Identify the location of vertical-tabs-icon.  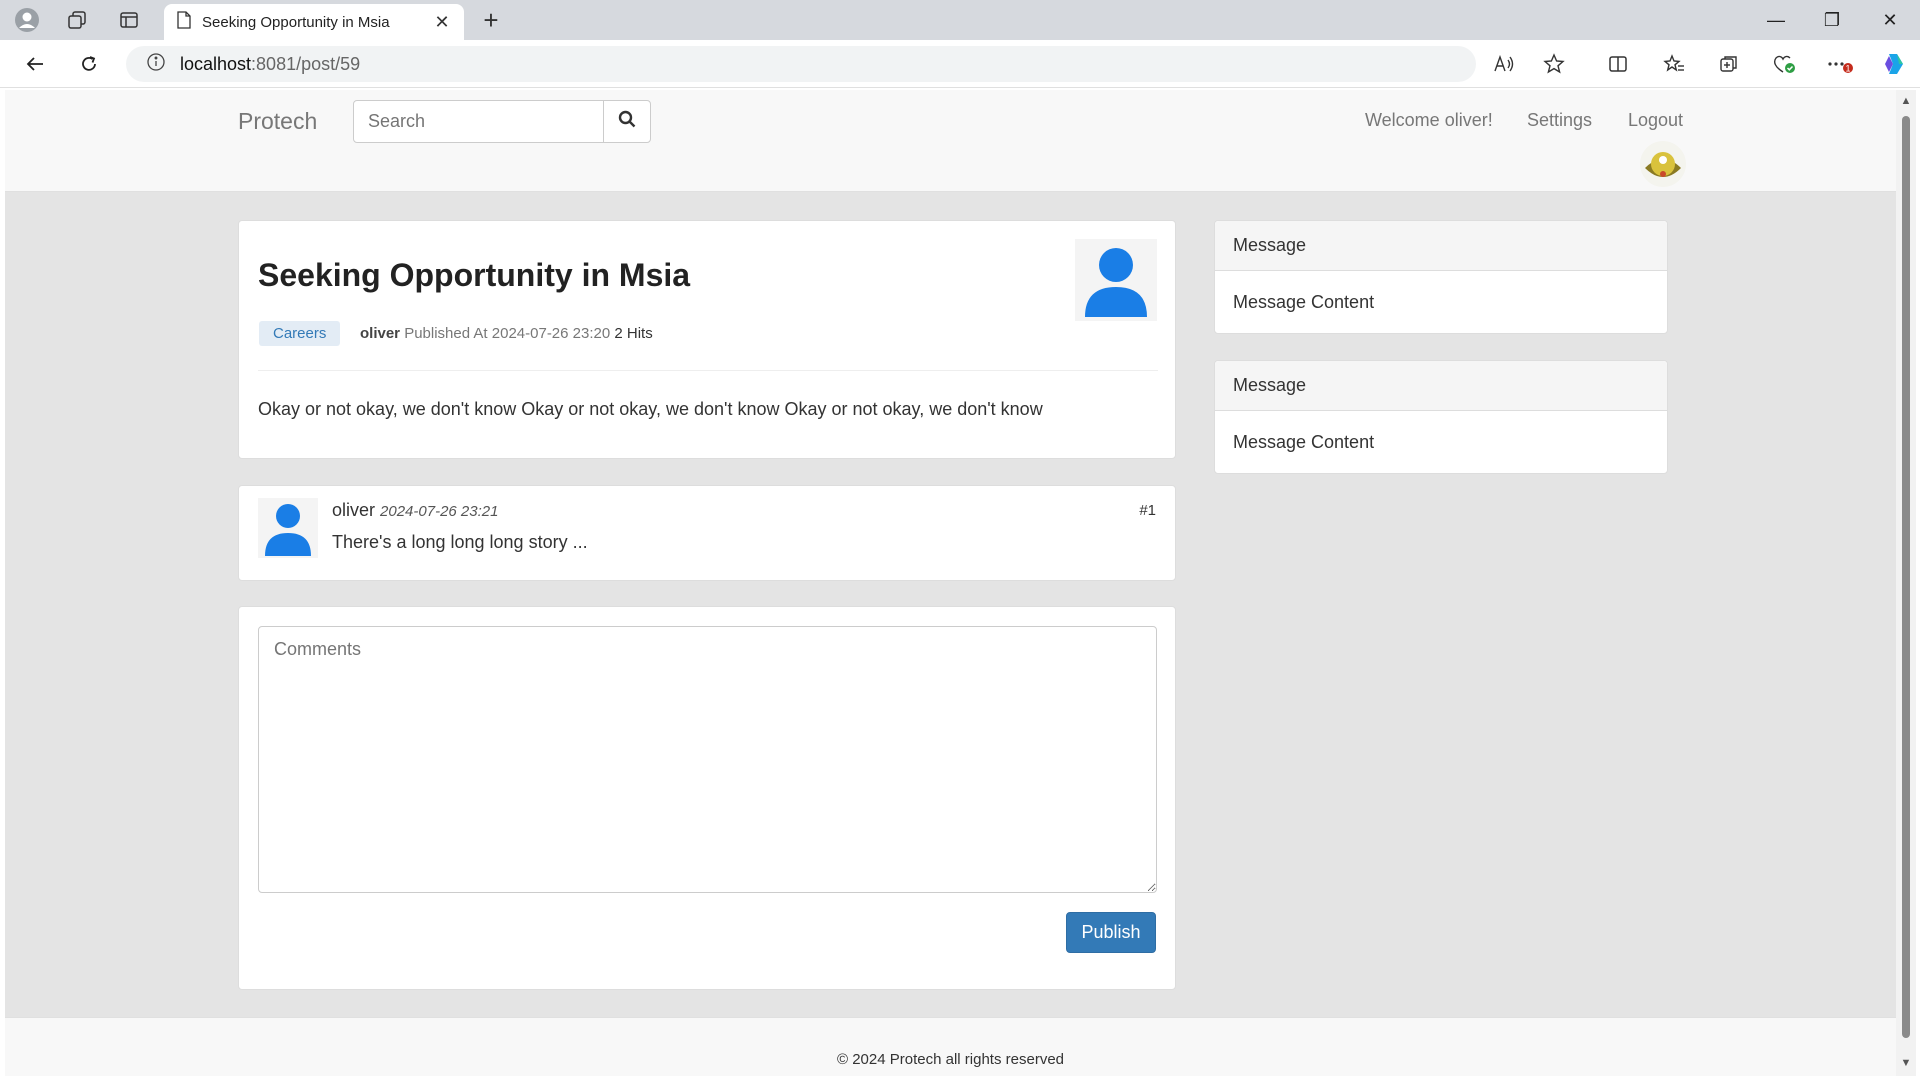
(129, 20).